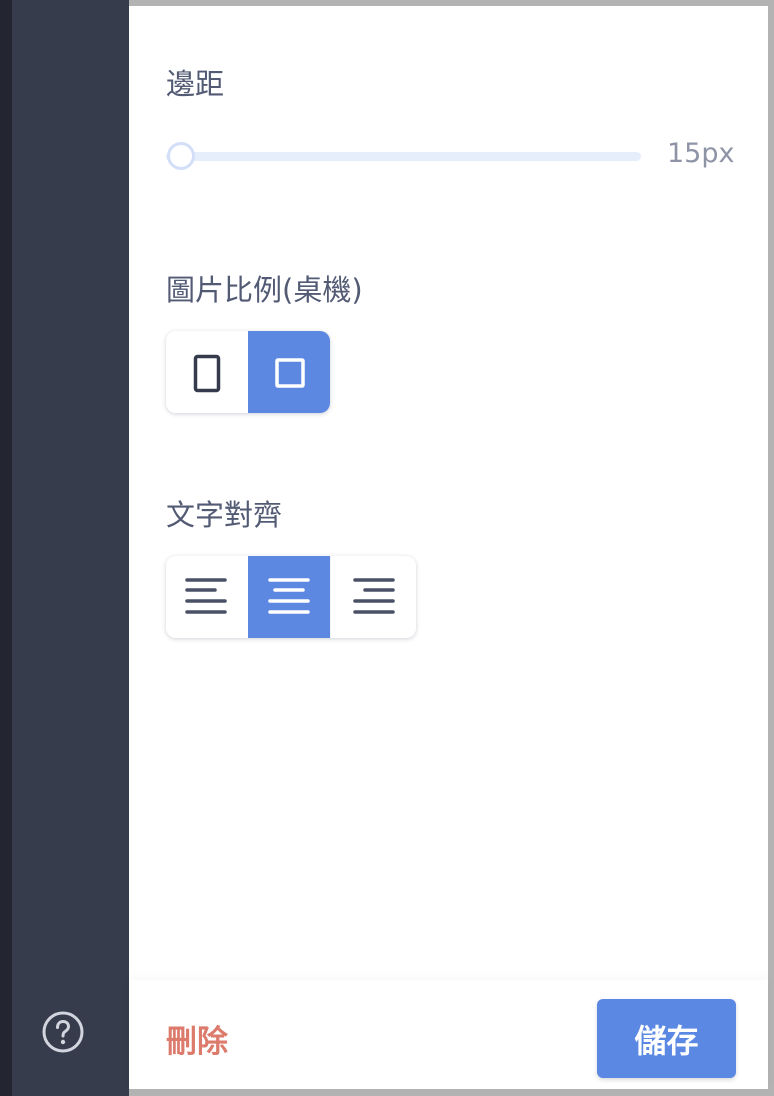 This screenshot has width=774, height=1096. I want to click on ratio-square-button, so click(289, 372).